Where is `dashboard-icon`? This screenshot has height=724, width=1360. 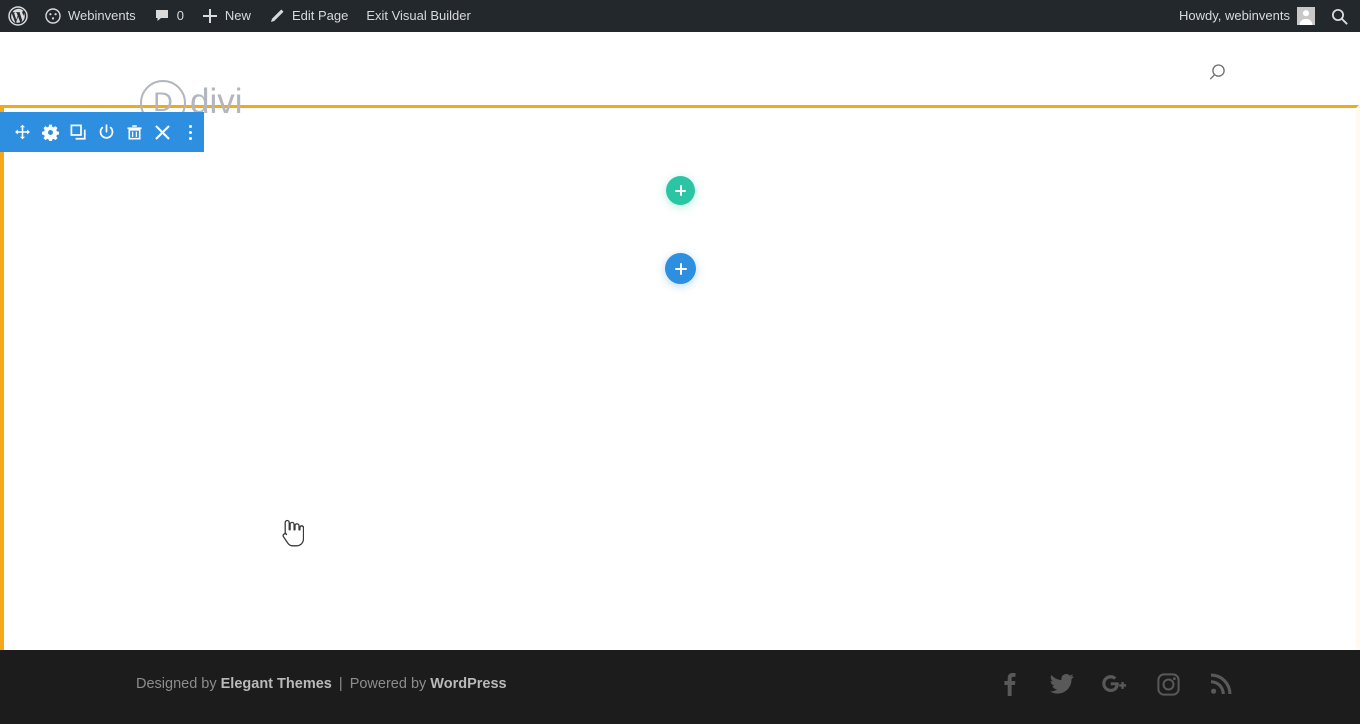
dashboard-icon is located at coordinates (53, 16).